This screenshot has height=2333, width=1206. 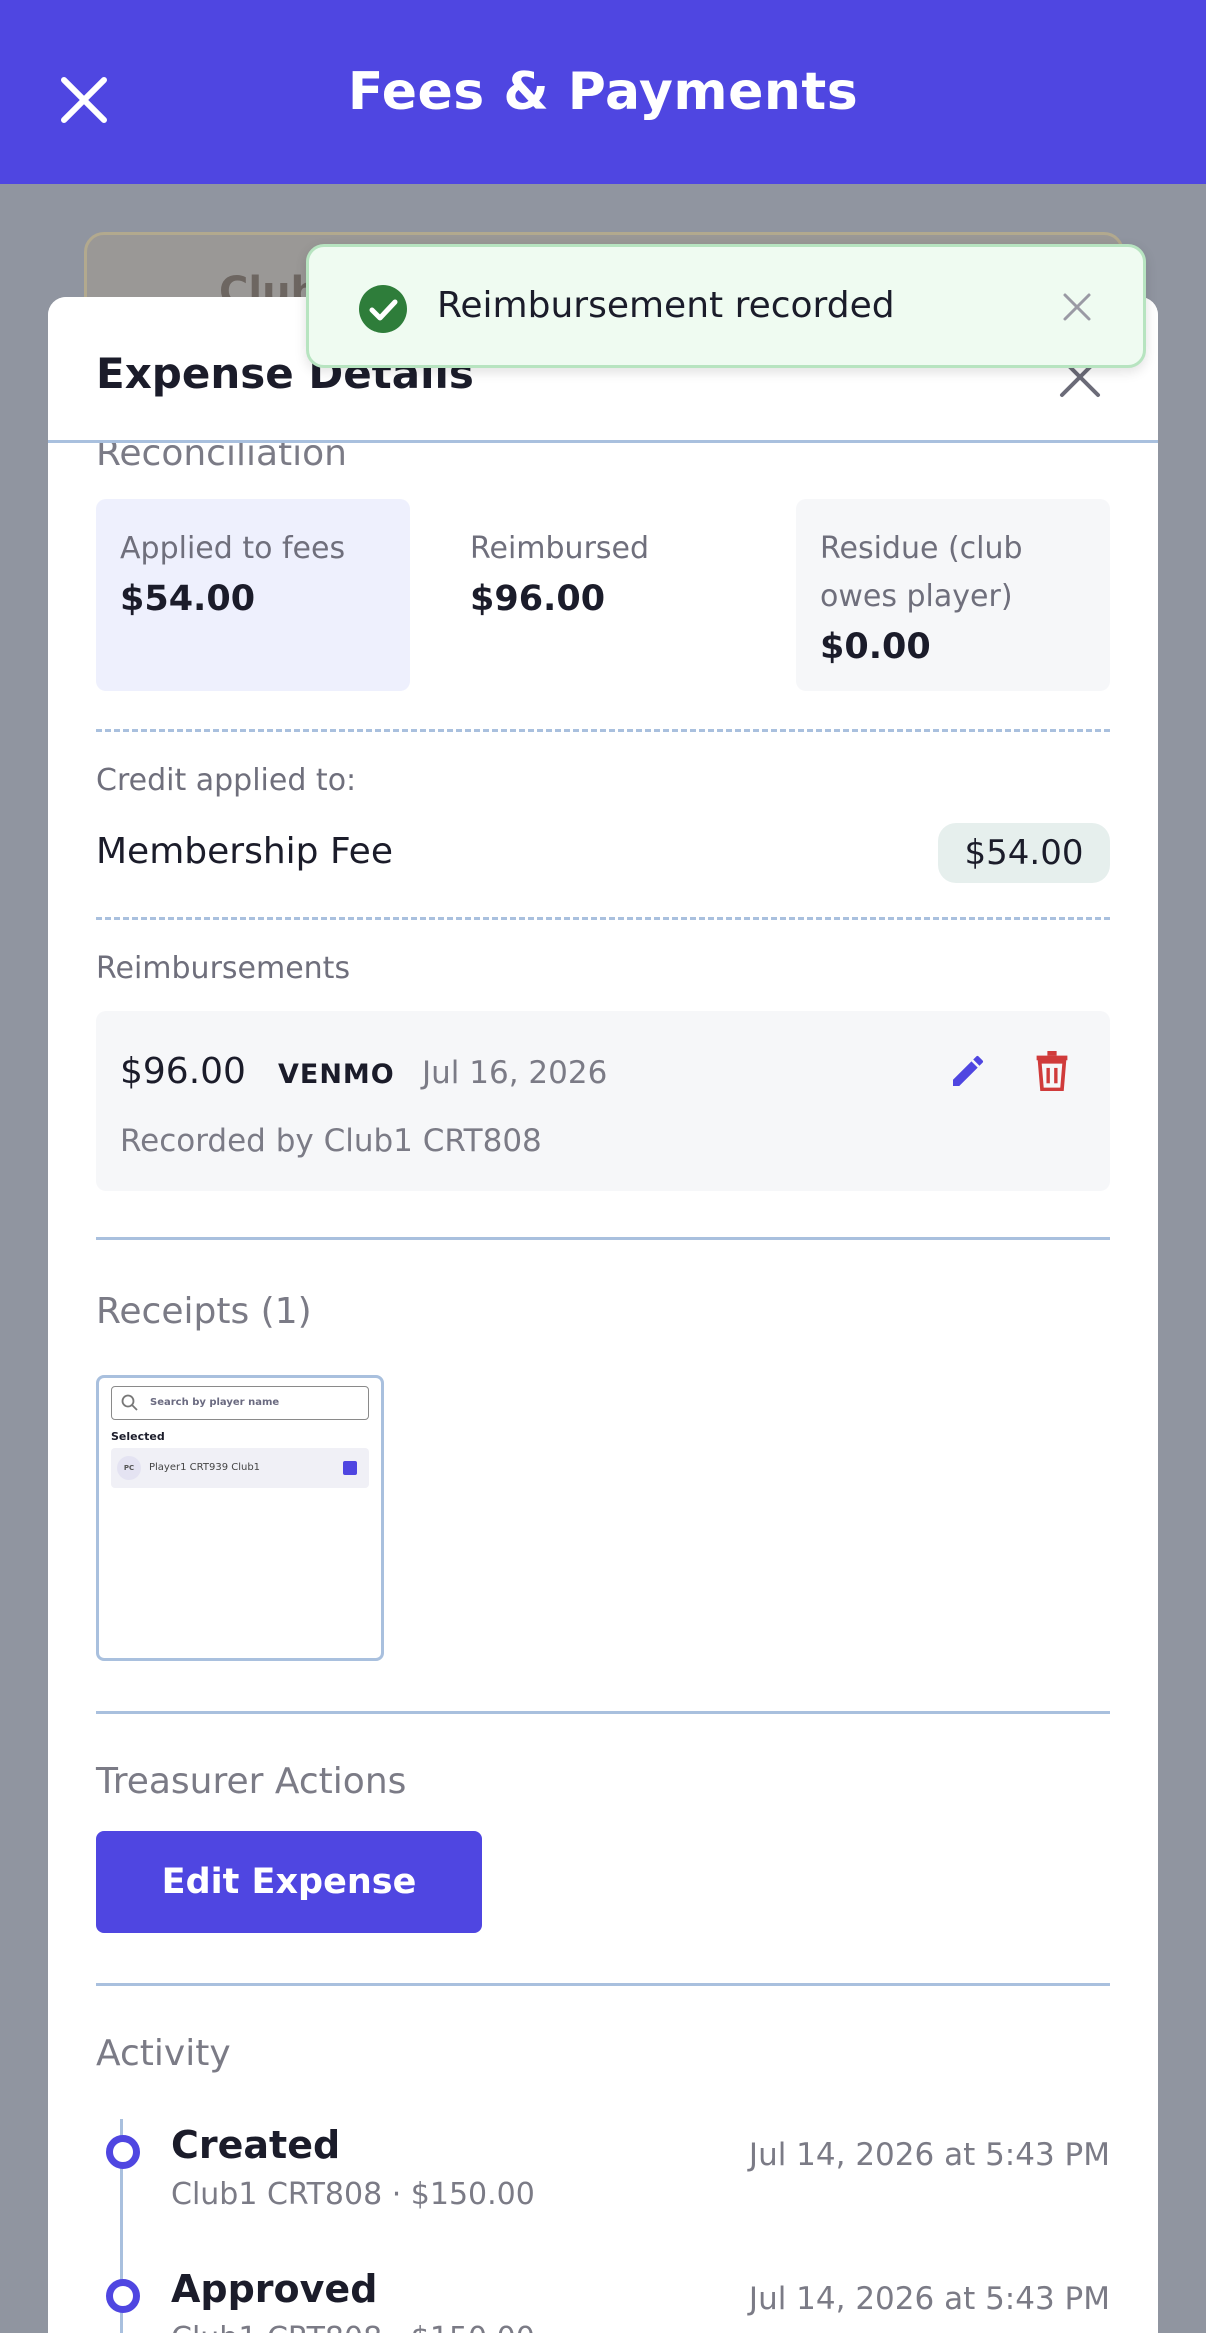 What do you see at coordinates (223, 968) in the screenshot?
I see `reimbursements-label: Reimbursements` at bounding box center [223, 968].